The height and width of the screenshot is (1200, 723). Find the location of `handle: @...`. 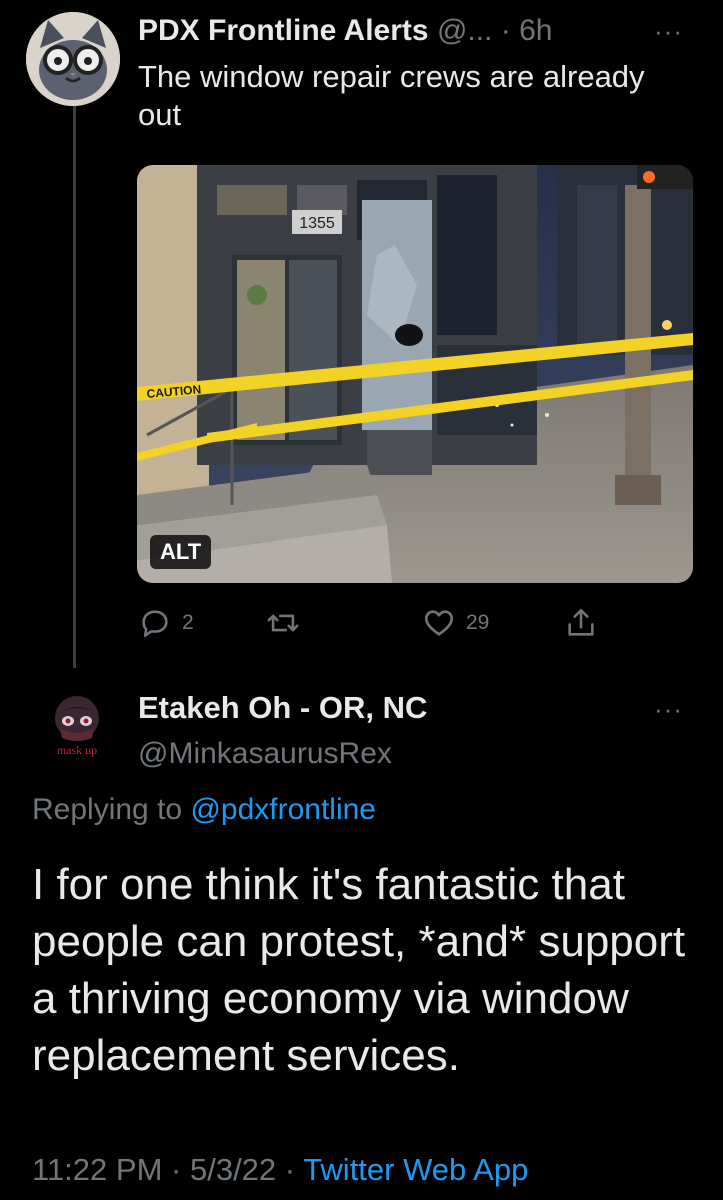

handle: @... is located at coordinates (464, 30).